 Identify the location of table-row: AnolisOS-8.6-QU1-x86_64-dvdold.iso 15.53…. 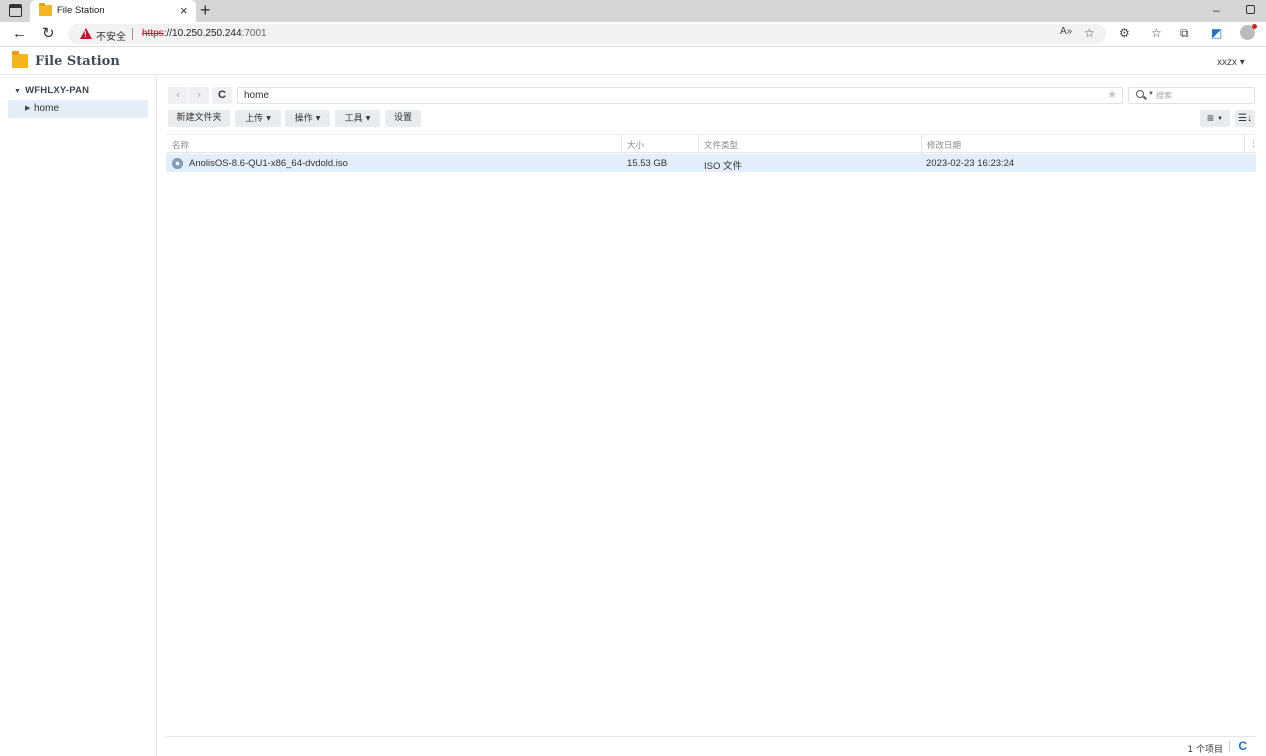
(711, 163).